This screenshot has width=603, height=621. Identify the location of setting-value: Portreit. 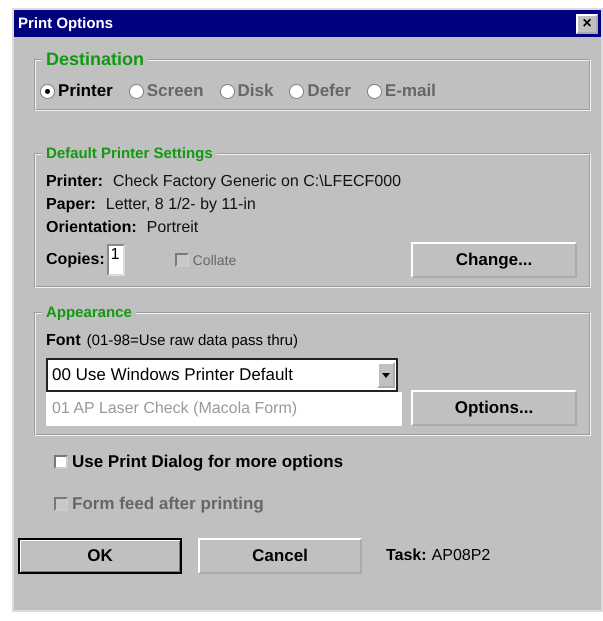
(172, 228).